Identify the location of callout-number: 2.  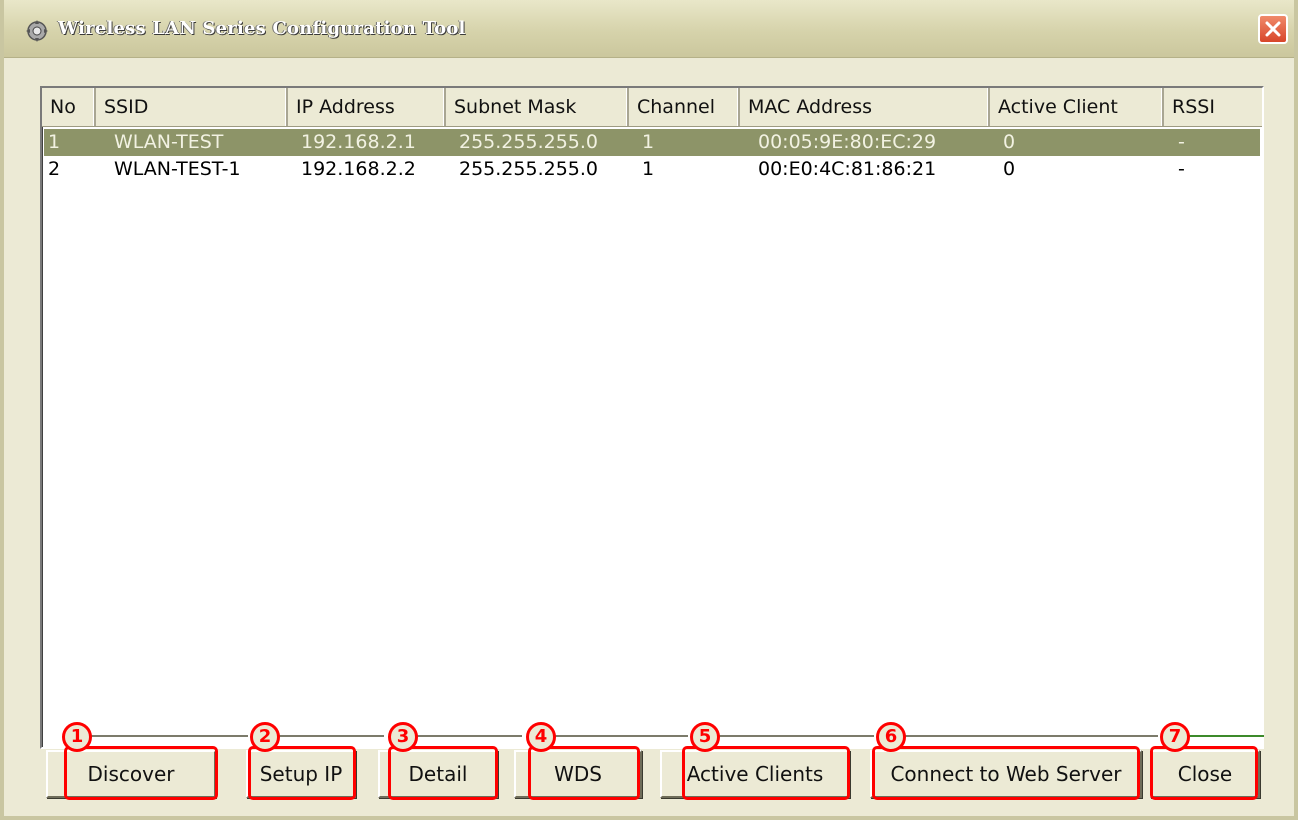
(265, 737).